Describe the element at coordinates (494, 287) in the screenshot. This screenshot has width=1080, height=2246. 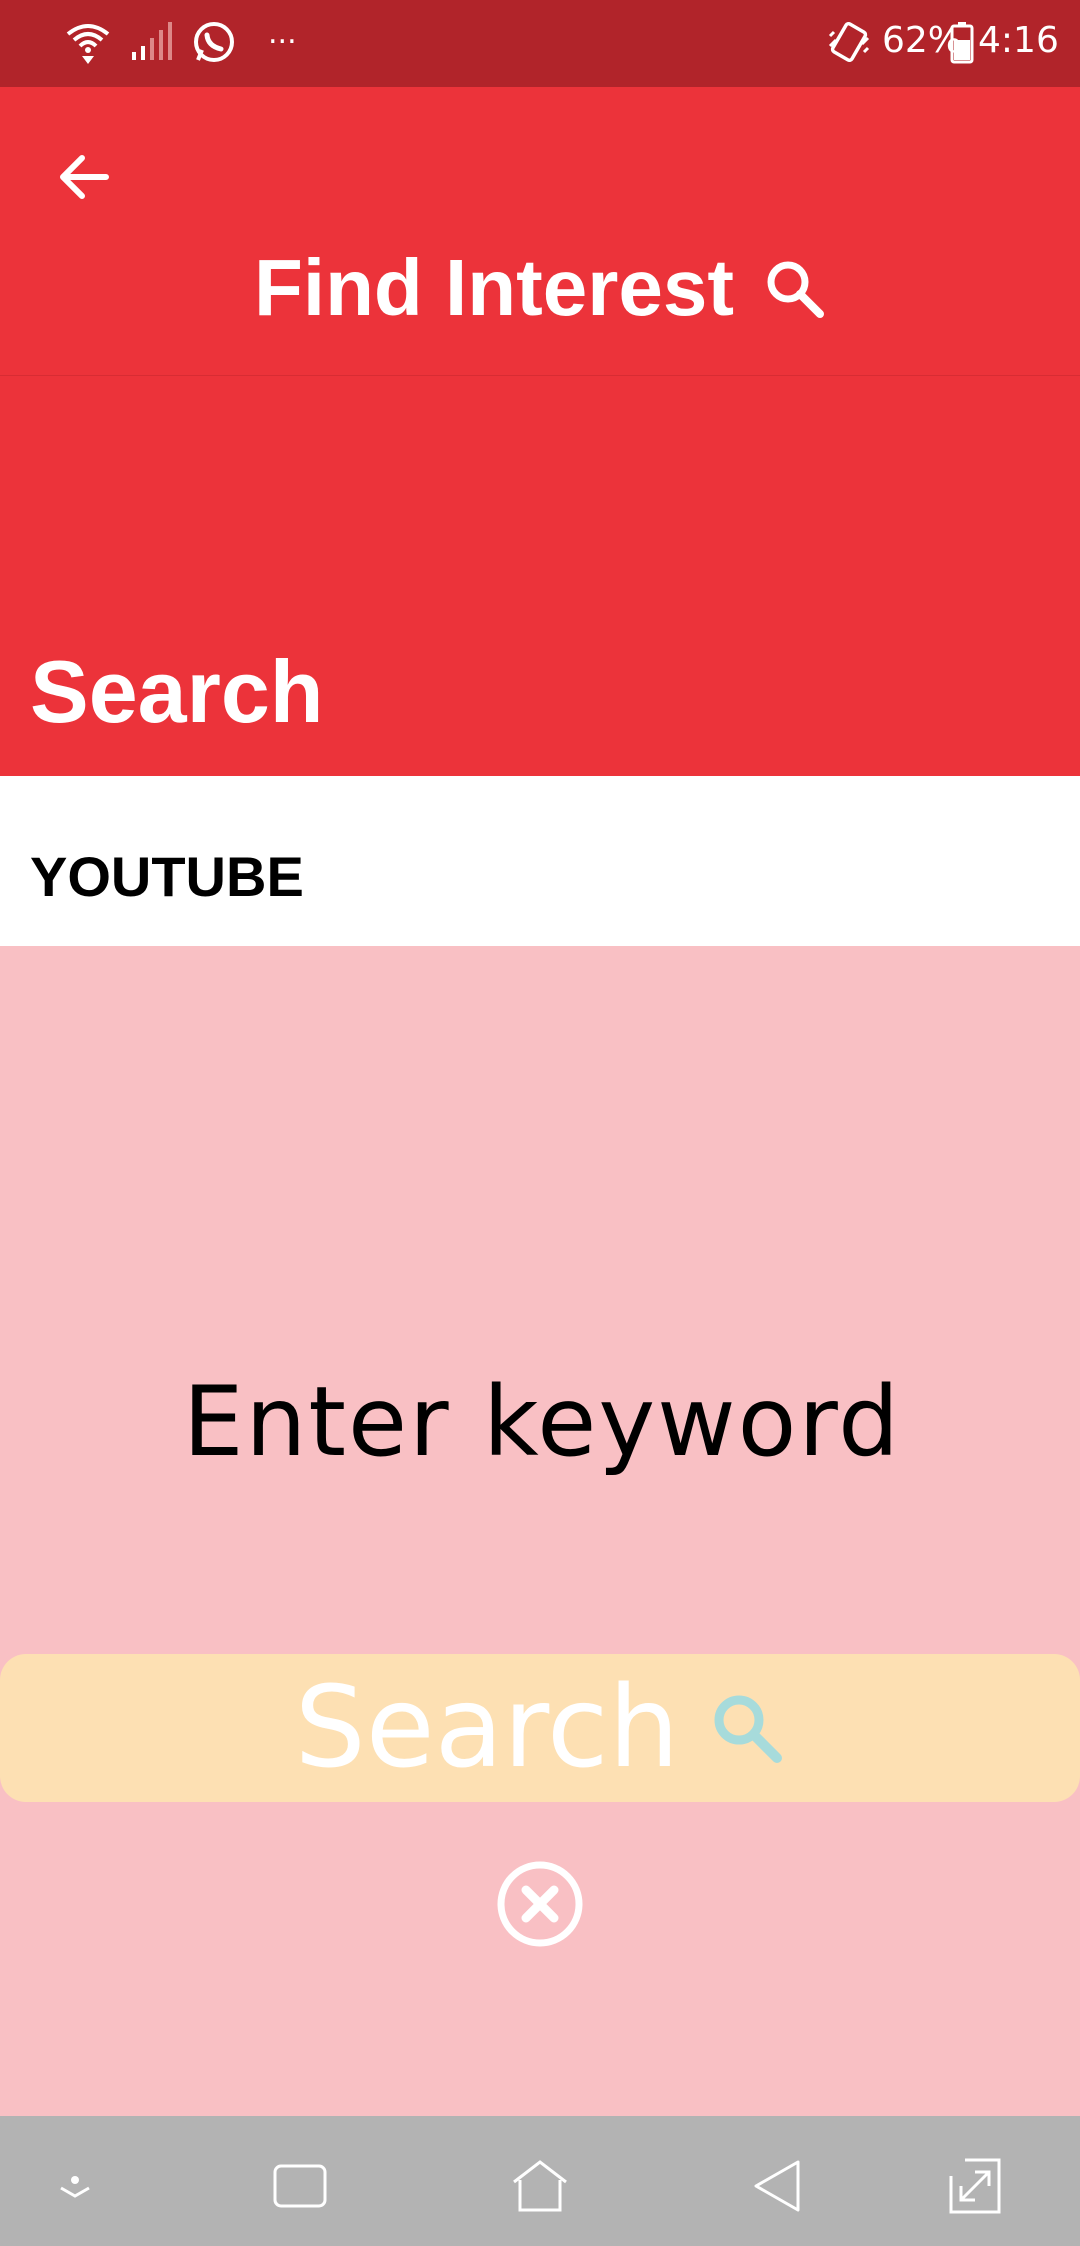
I see `page-title-text: Find Interest` at that location.